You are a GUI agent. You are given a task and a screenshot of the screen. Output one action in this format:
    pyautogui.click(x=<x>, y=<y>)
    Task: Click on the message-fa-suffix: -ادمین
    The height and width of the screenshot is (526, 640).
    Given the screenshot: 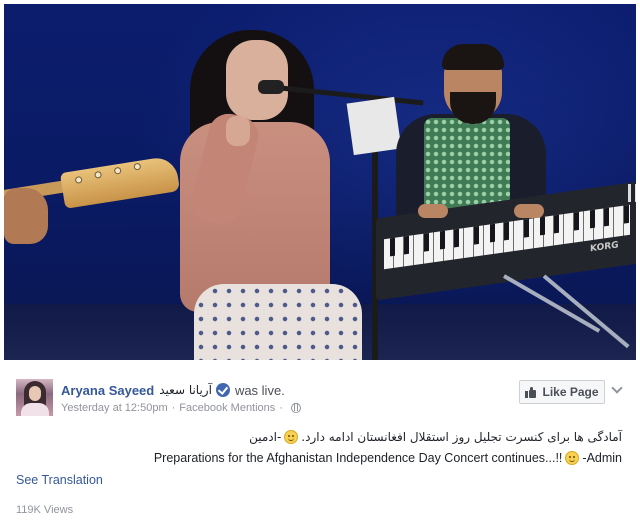 What is the action you would take?
    pyautogui.click(x=265, y=437)
    